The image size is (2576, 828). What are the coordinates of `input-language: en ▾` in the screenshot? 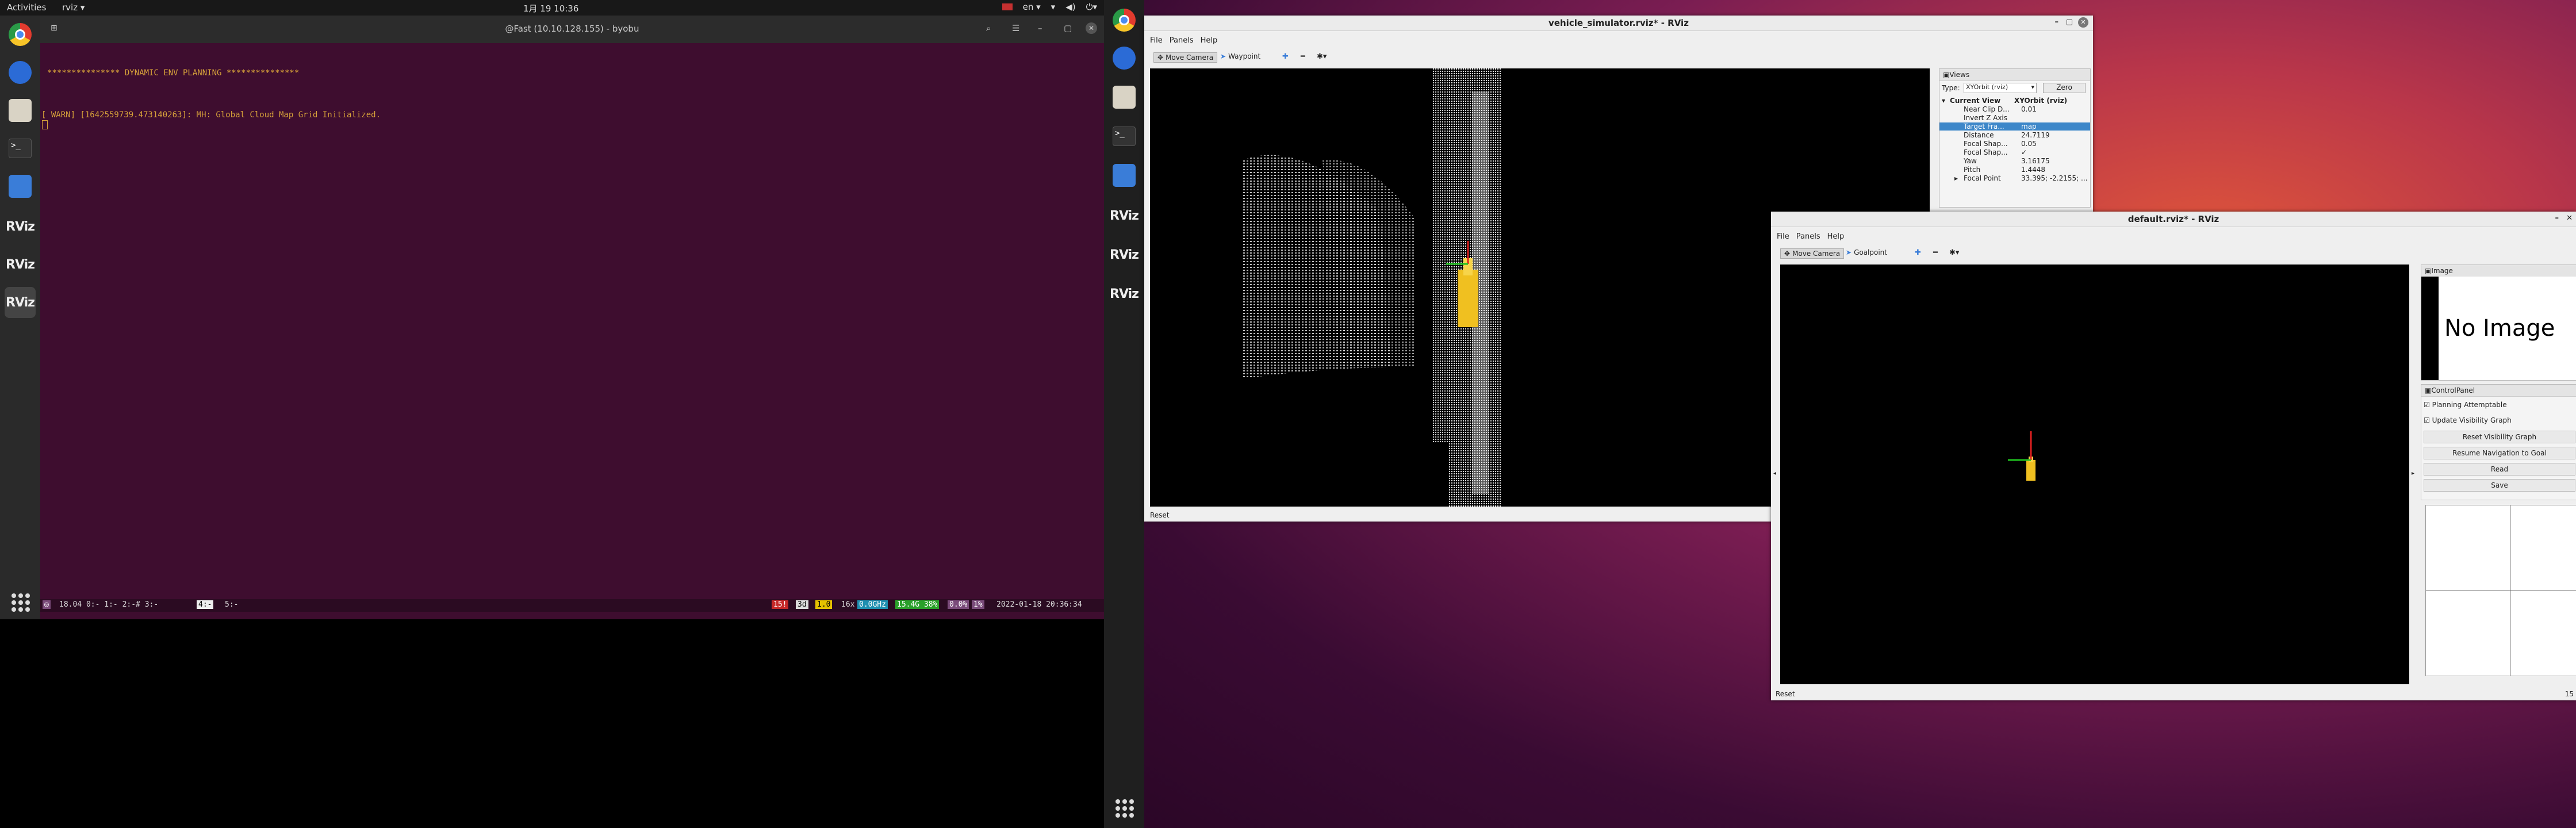 It's located at (1032, 7).